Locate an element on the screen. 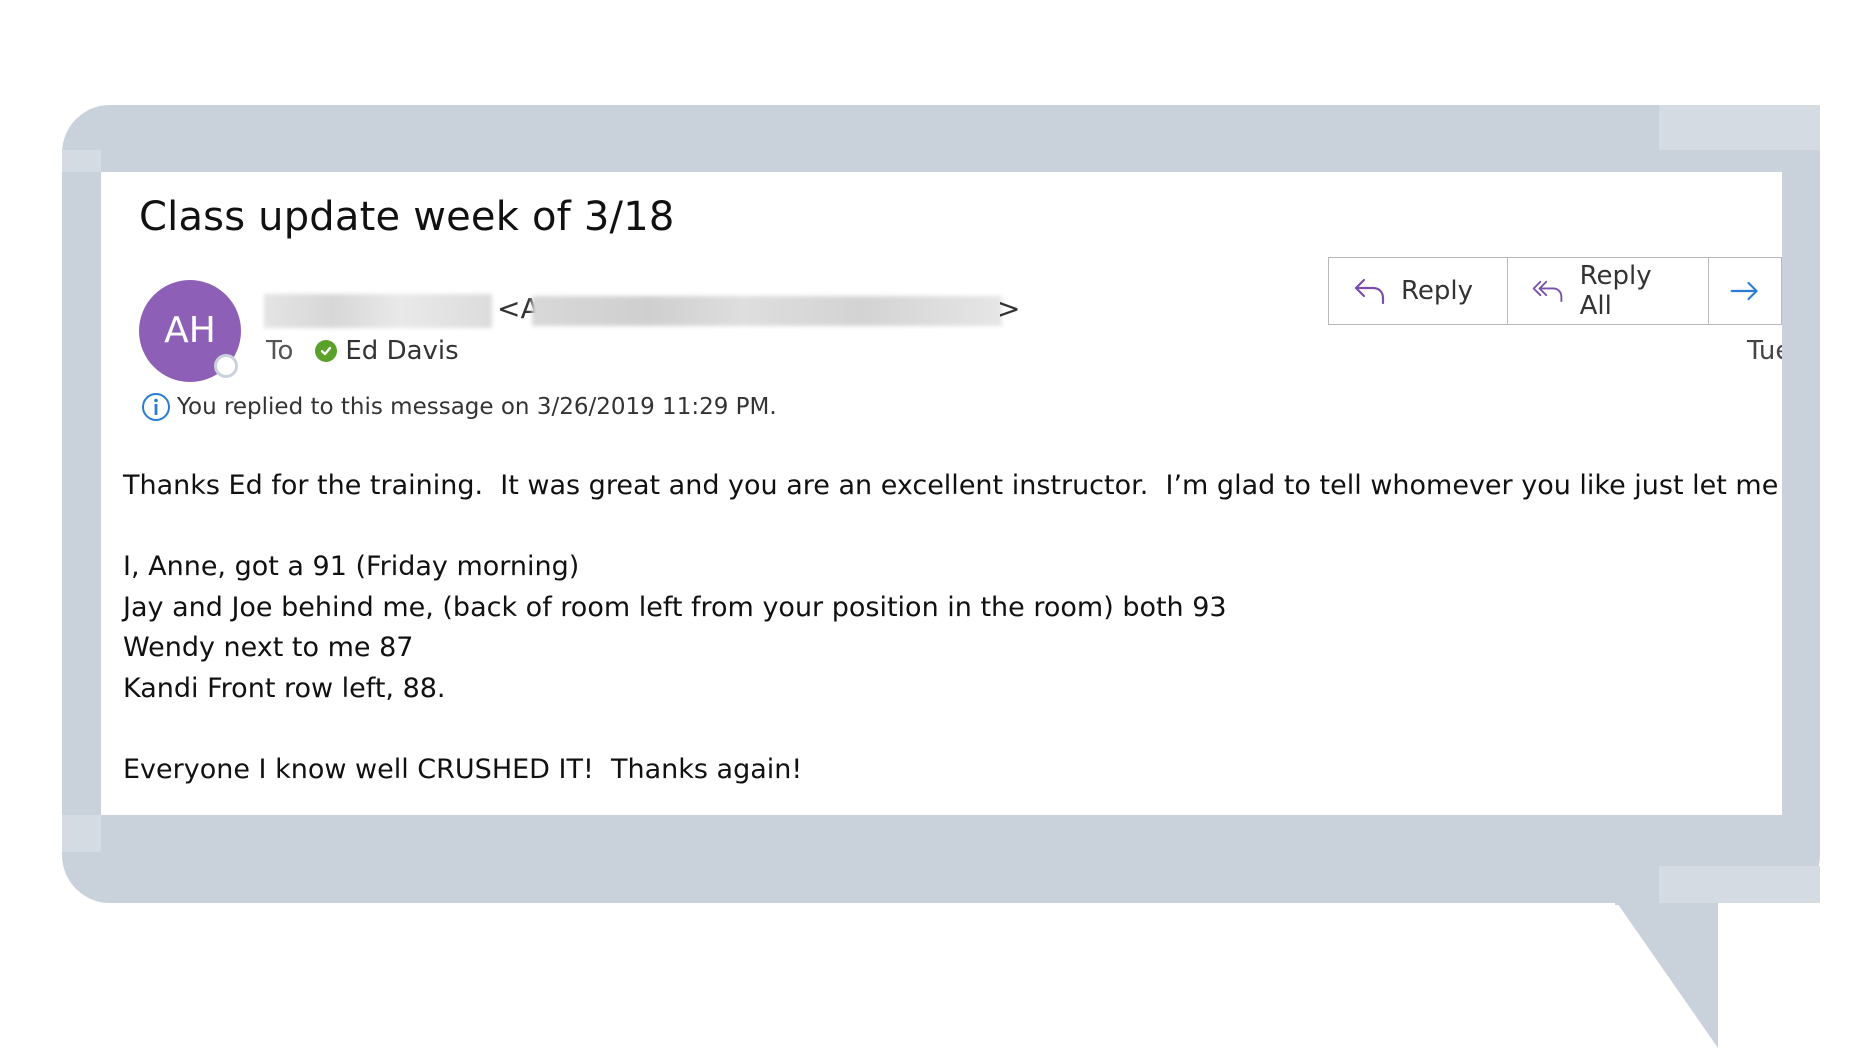 The width and height of the screenshot is (1856, 1048). presence-status-icon is located at coordinates (226, 366).